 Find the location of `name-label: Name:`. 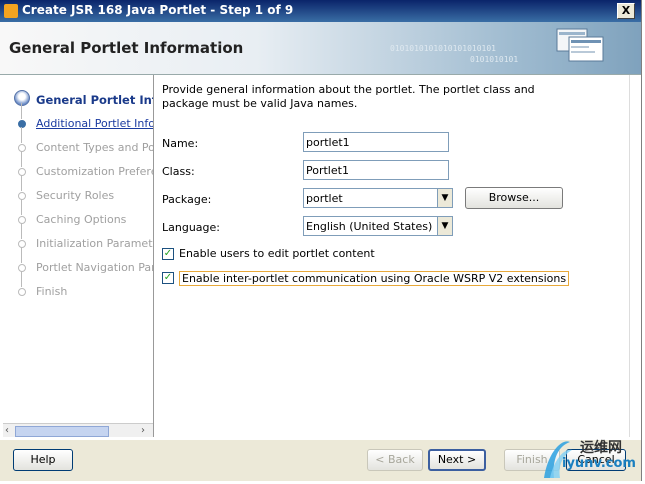

name-label: Name: is located at coordinates (180, 143).